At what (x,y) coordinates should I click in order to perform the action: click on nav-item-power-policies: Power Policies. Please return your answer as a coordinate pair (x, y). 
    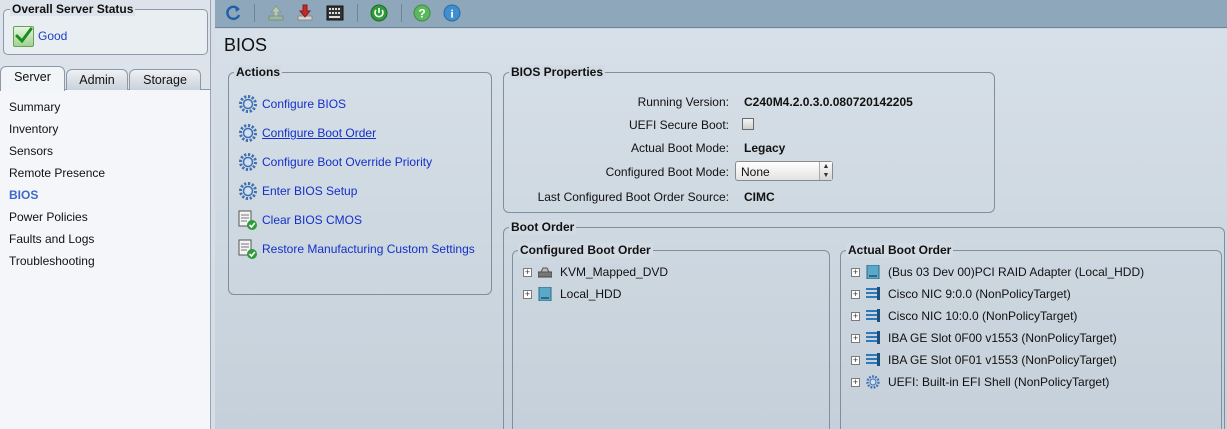
    Looking at the image, I should click on (48, 217).